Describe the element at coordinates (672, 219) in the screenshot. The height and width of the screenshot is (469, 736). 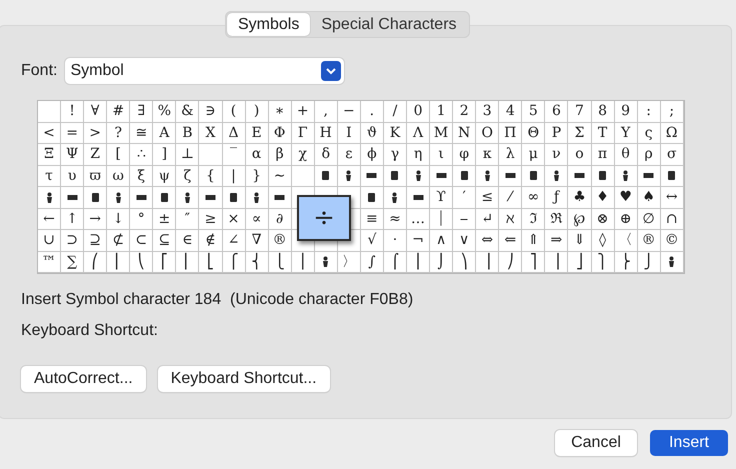
I see `symbol-glyph: ∩` at that location.